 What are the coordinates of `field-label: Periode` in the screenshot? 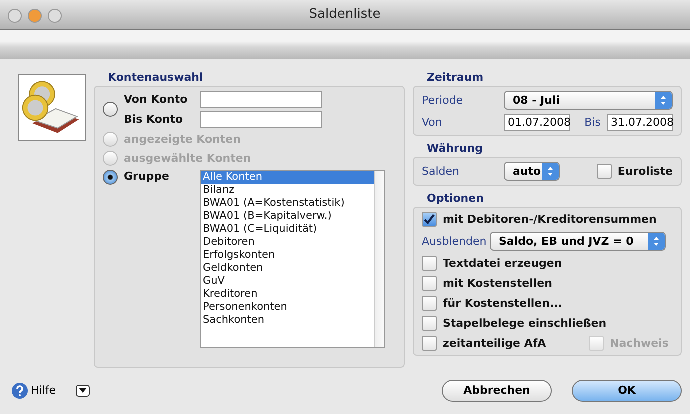 It's located at (443, 100).